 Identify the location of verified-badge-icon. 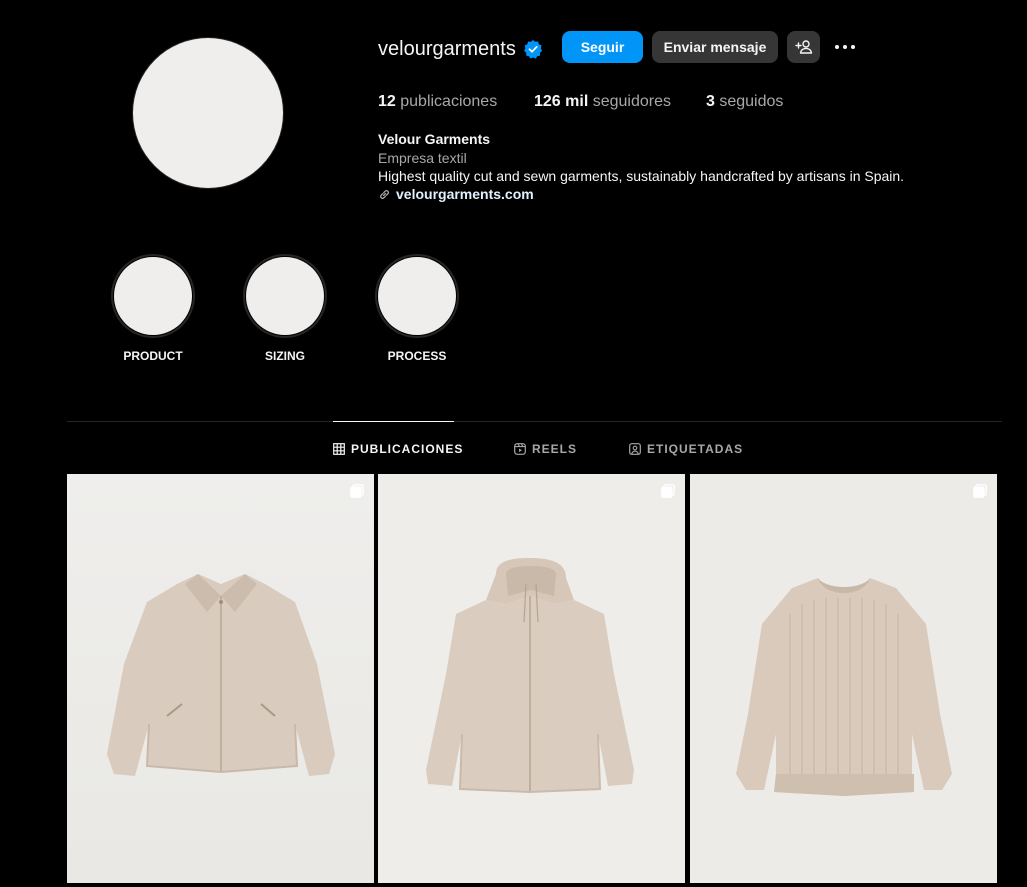
(533, 49).